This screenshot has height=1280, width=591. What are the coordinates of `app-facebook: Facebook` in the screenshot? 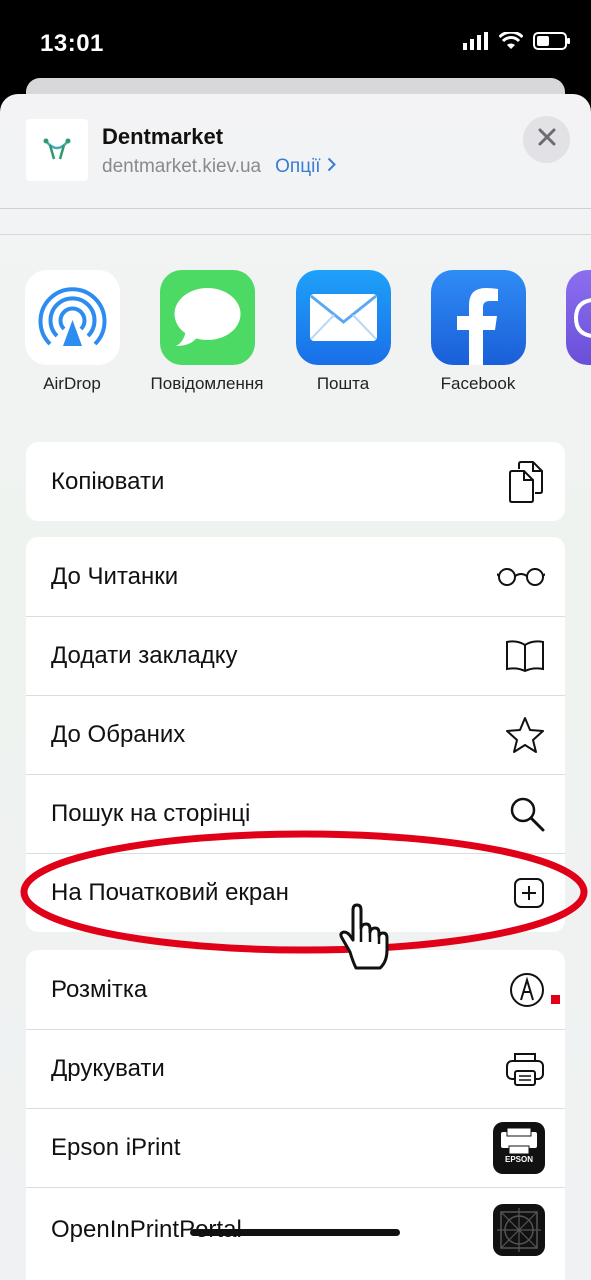 It's located at (478, 332).